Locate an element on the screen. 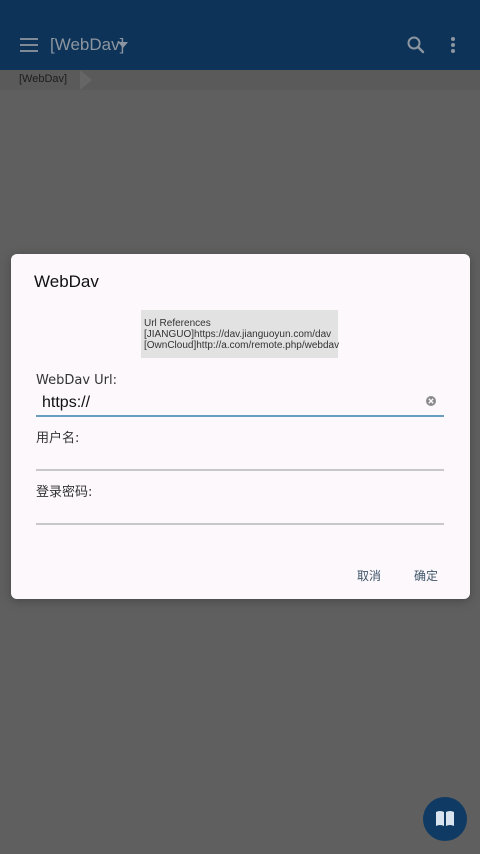  webdav-url-input is located at coordinates (227, 403).